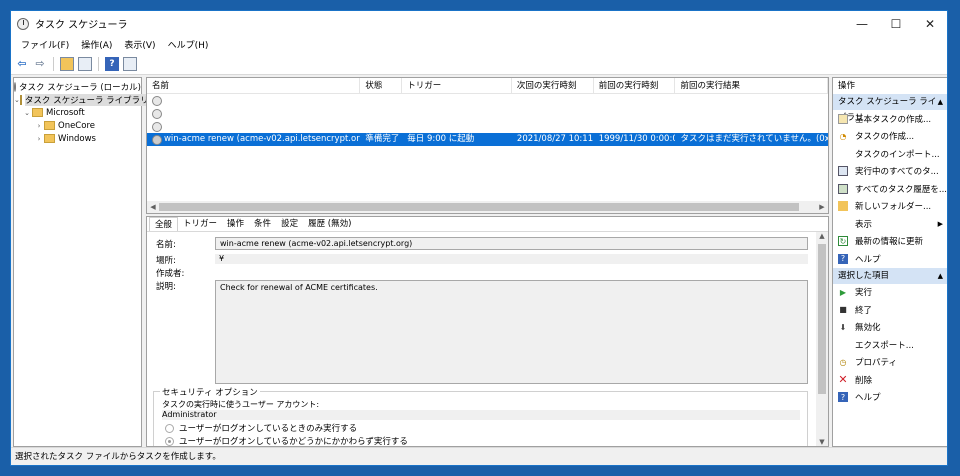 This screenshot has width=960, height=476. Describe the element at coordinates (188, 44) in the screenshot. I see `menu-help: ヘルプ(H)` at that location.